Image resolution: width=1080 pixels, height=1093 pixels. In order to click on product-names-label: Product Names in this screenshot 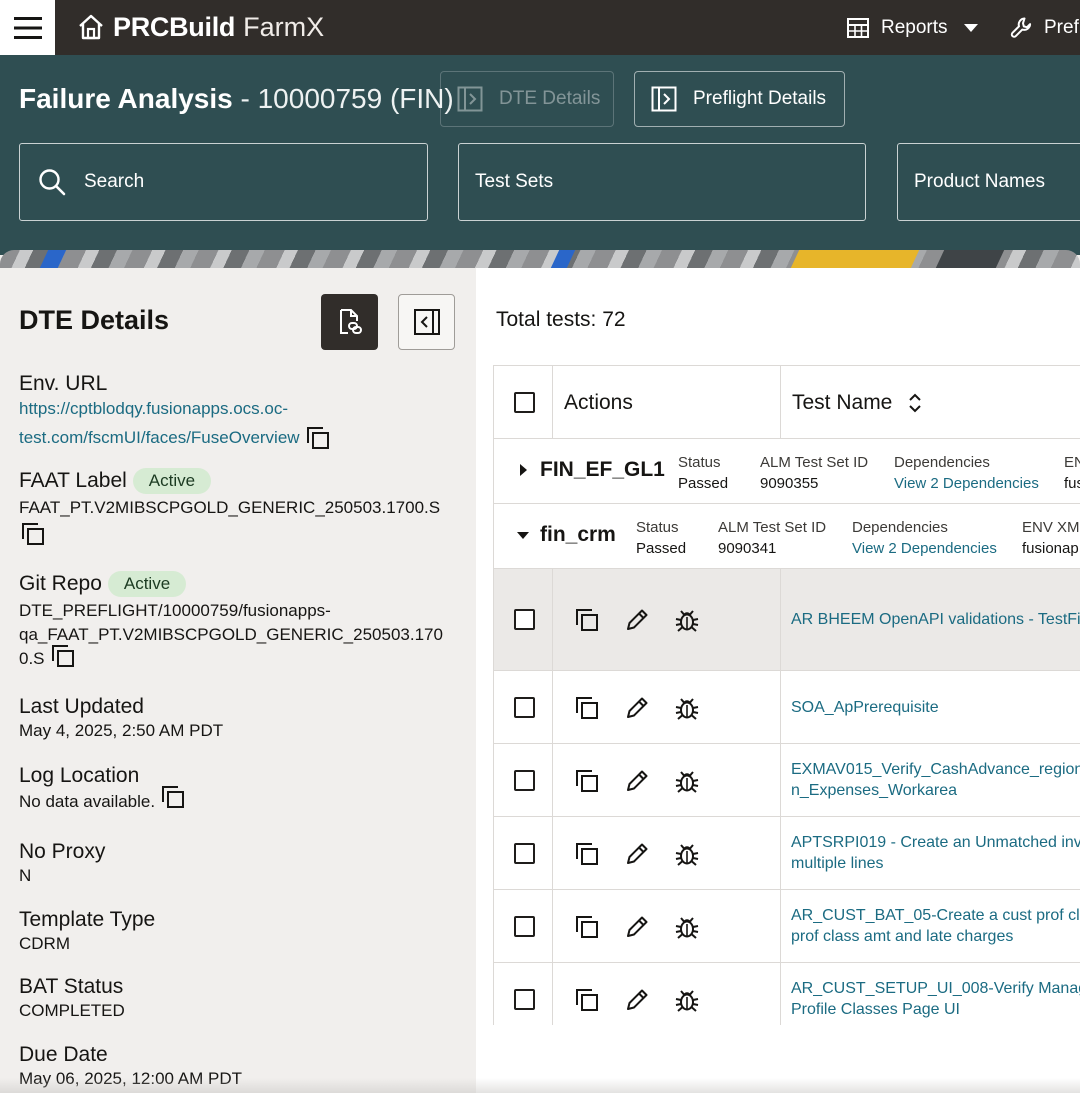, I will do `click(979, 181)`.